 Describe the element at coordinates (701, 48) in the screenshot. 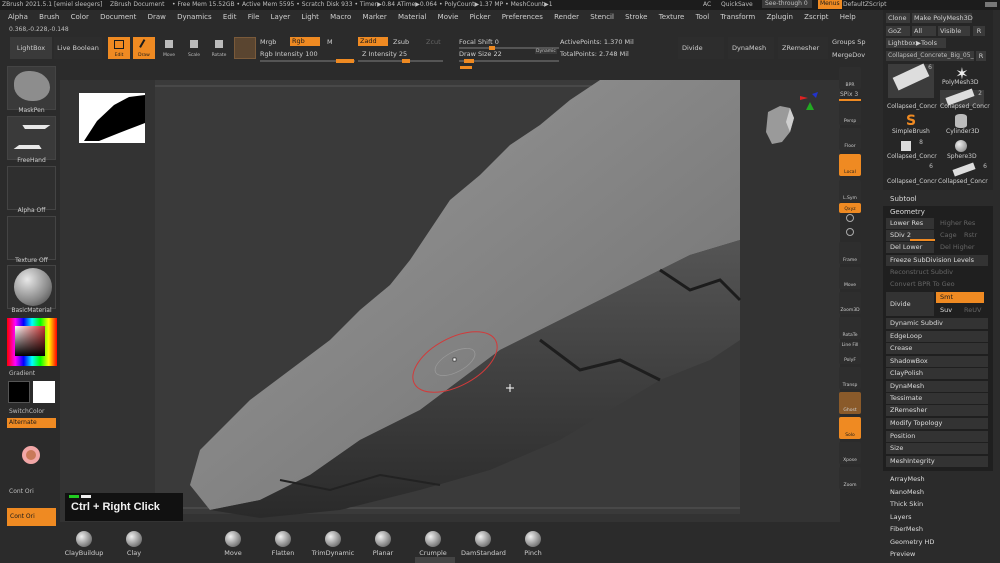

I see `divide-button: Divide` at that location.